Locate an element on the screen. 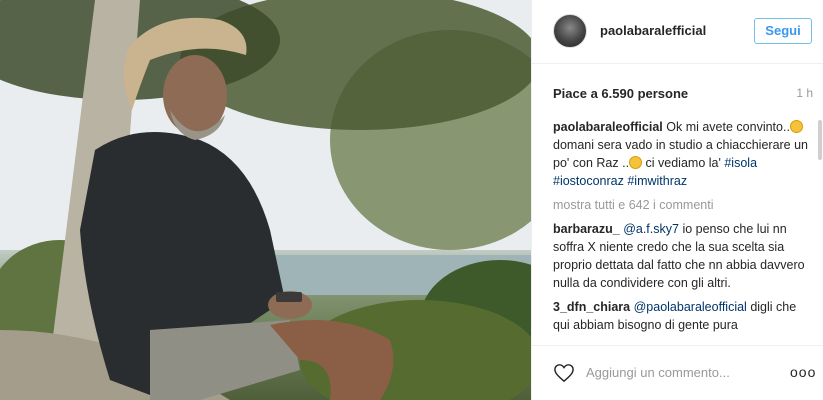  comments-scrollbar is located at coordinates (820, 140).